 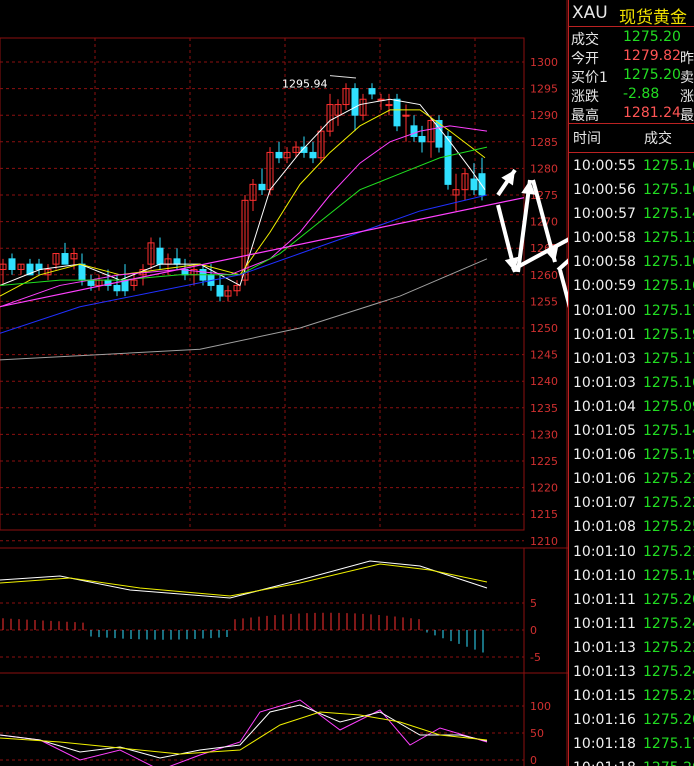 I want to click on quote-label: 成交, so click(x=585, y=40).